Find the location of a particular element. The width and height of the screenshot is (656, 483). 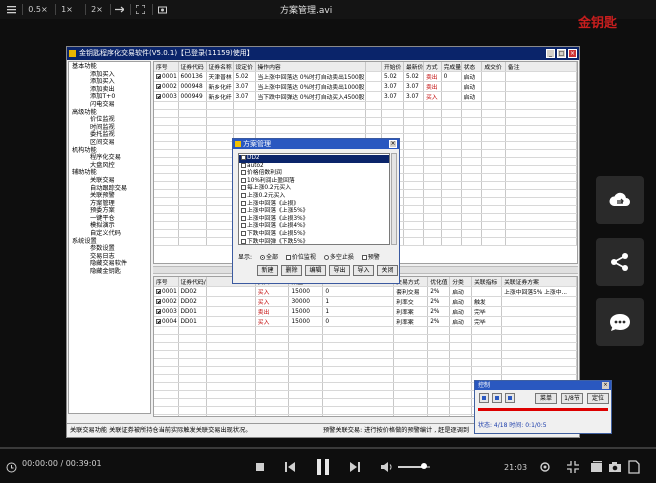

column-header: 成交价 is located at coordinates (493, 67).